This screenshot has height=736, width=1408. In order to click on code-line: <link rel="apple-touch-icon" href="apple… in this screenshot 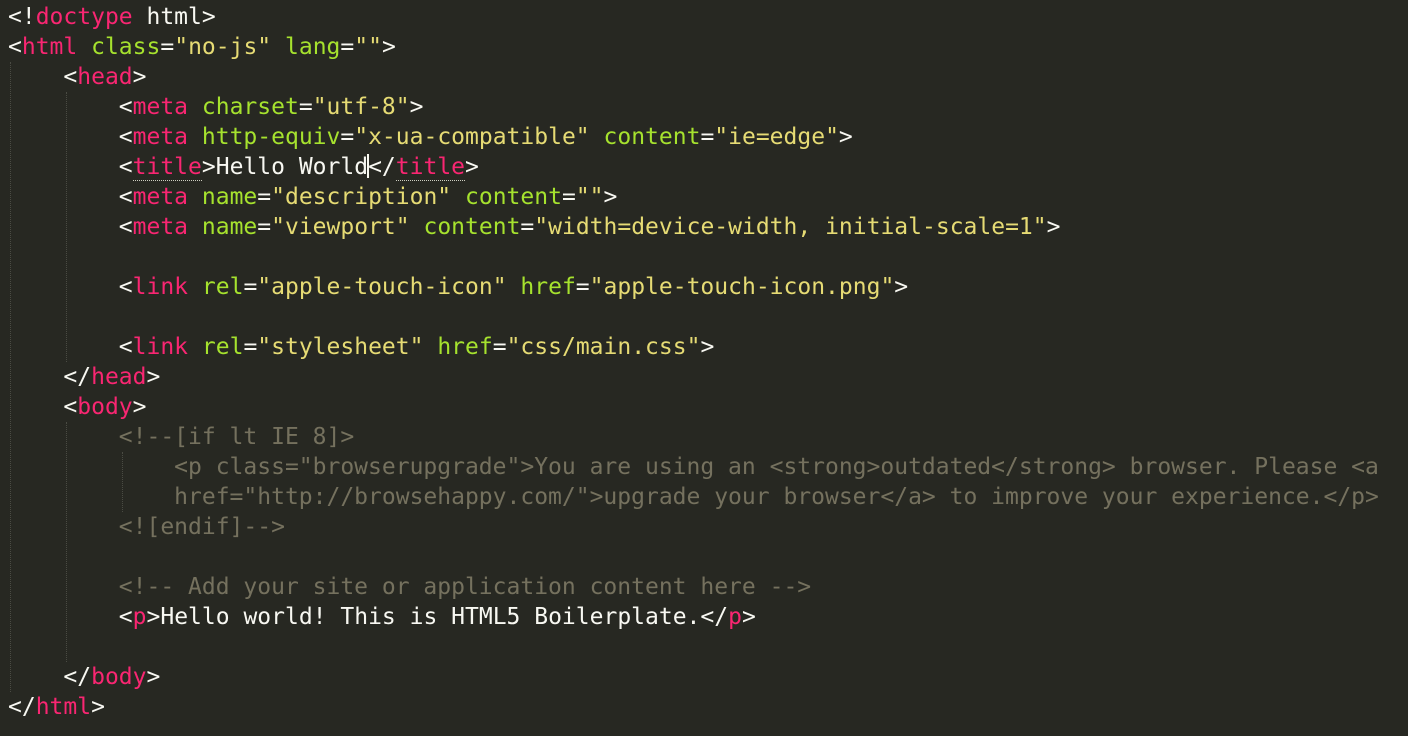, I will do `click(693, 287)`.